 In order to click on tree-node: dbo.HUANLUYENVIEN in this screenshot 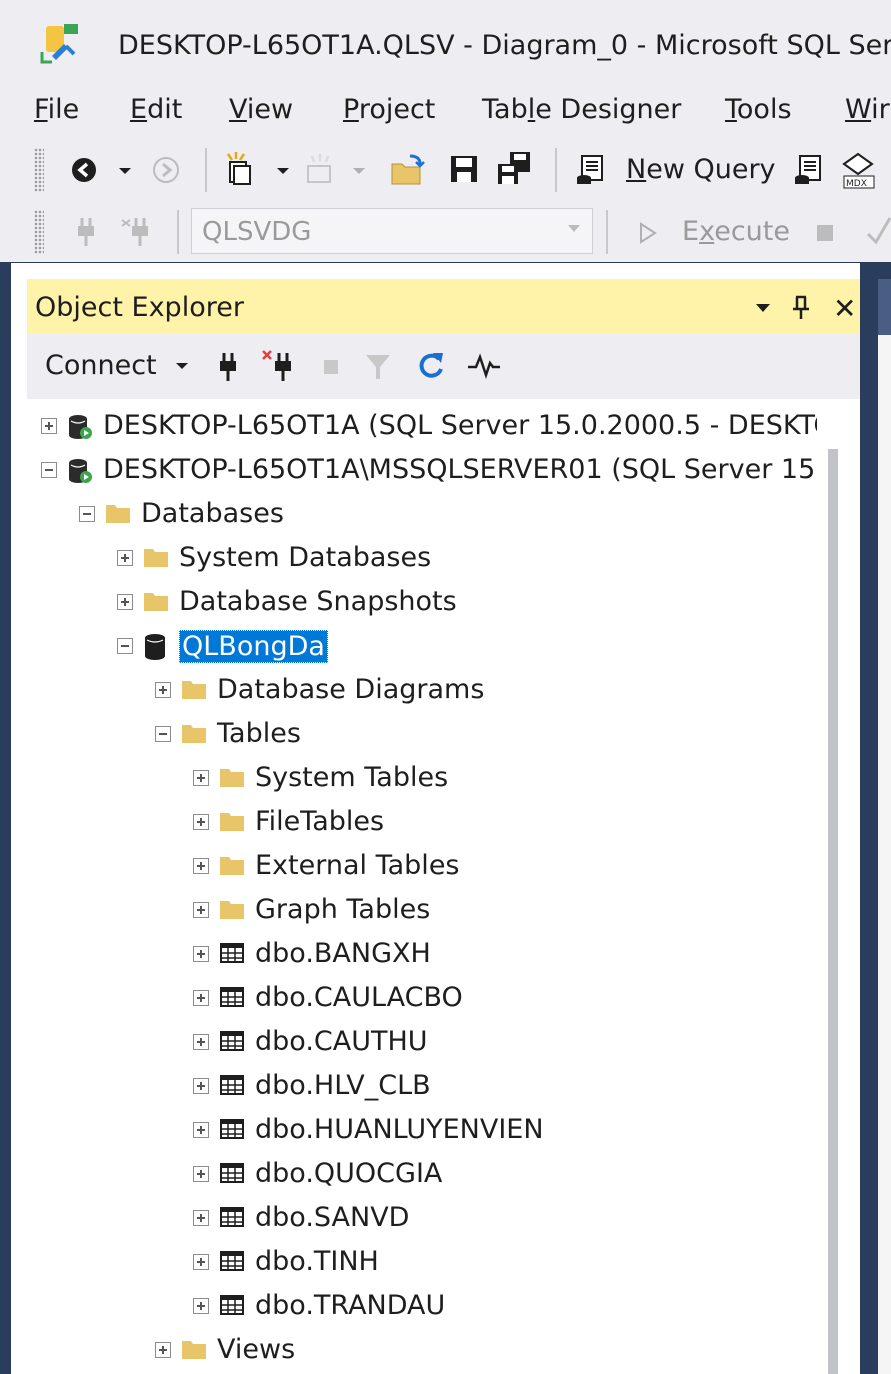, I will do `click(422, 1131)`.